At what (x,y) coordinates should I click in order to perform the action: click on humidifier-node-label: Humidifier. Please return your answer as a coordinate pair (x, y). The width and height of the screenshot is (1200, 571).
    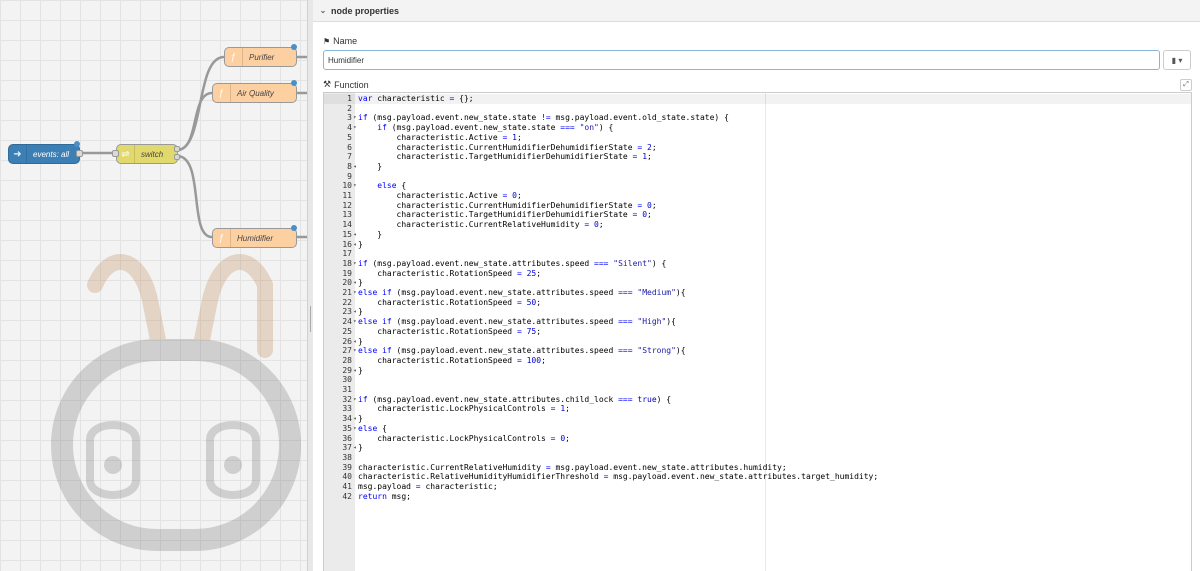
    Looking at the image, I should click on (255, 238).